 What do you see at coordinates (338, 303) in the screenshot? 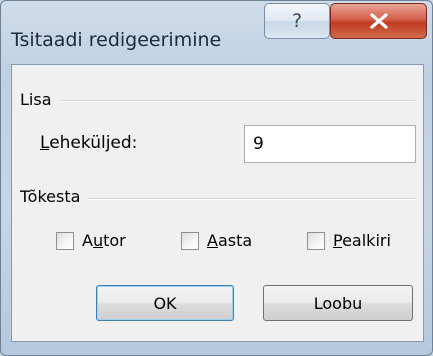
I see `cancel-button: Loobu` at bounding box center [338, 303].